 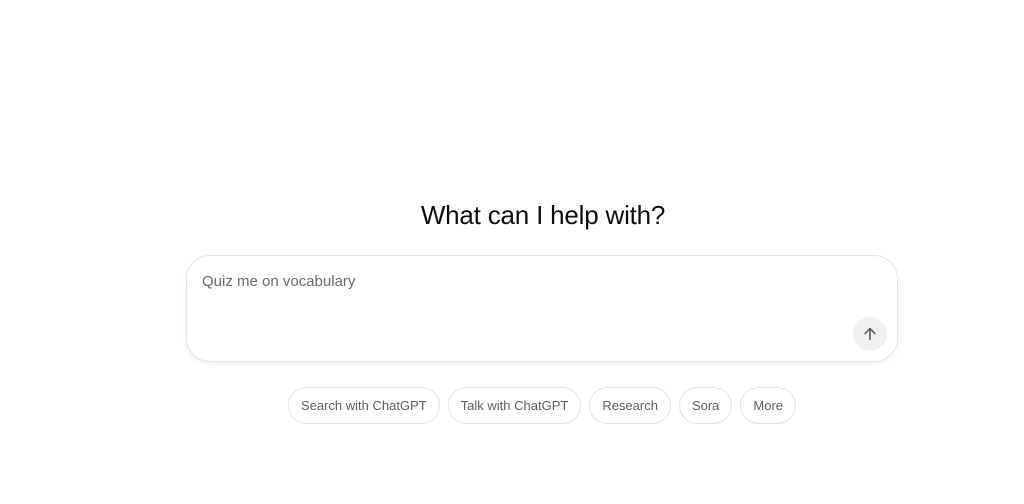 I want to click on sora-button: Sora, so click(x=705, y=405).